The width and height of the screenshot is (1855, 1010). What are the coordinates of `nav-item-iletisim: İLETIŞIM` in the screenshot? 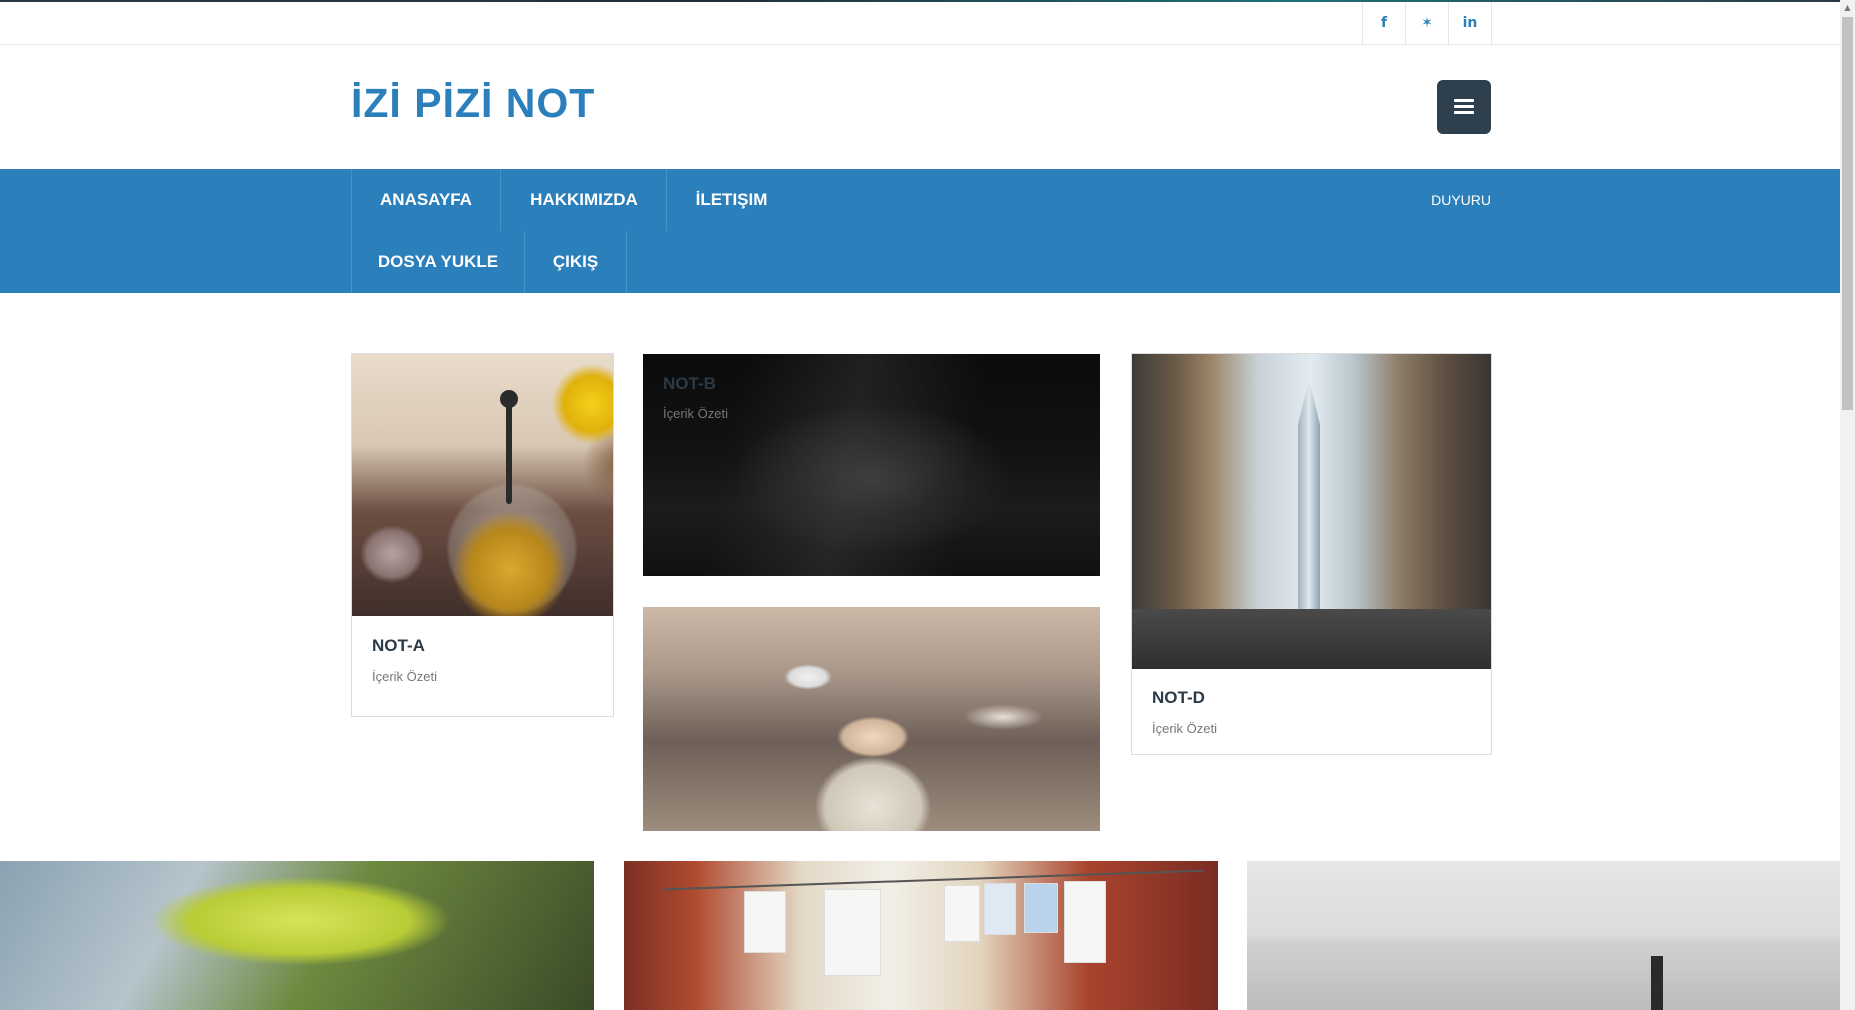 It's located at (731, 200).